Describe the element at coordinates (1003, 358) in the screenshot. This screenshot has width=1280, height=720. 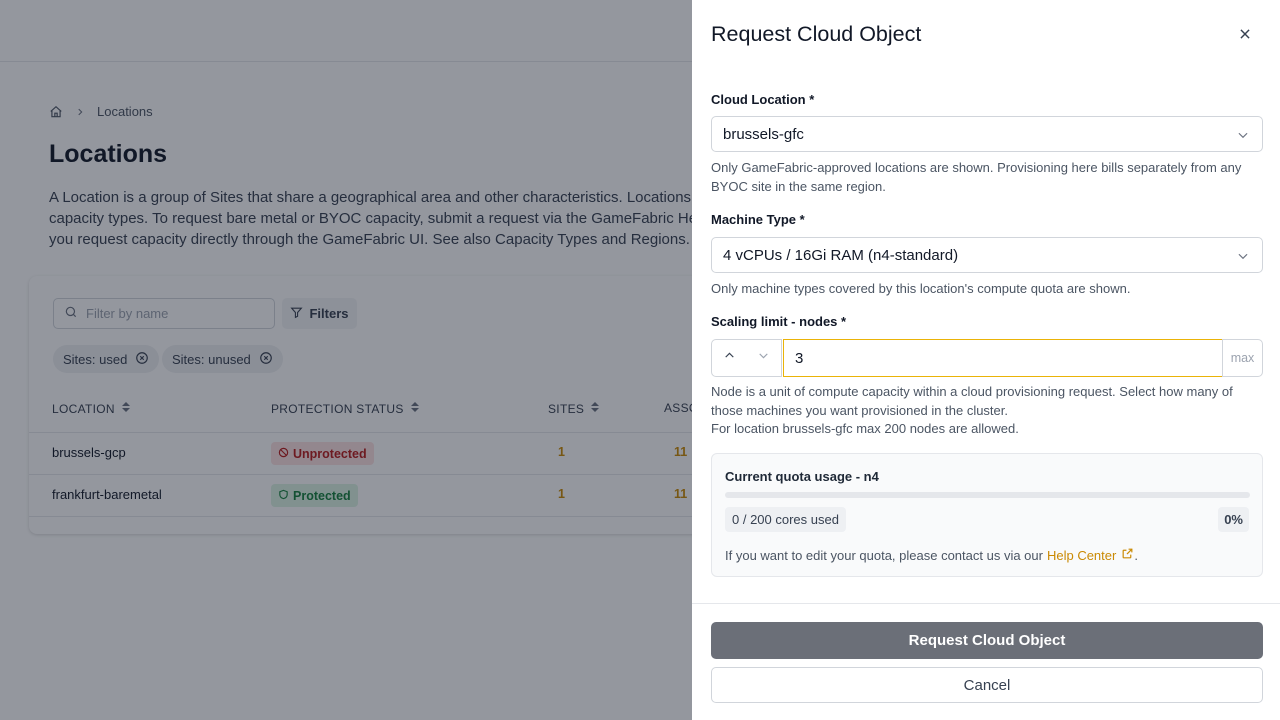
I see `scaling-limit-input` at that location.